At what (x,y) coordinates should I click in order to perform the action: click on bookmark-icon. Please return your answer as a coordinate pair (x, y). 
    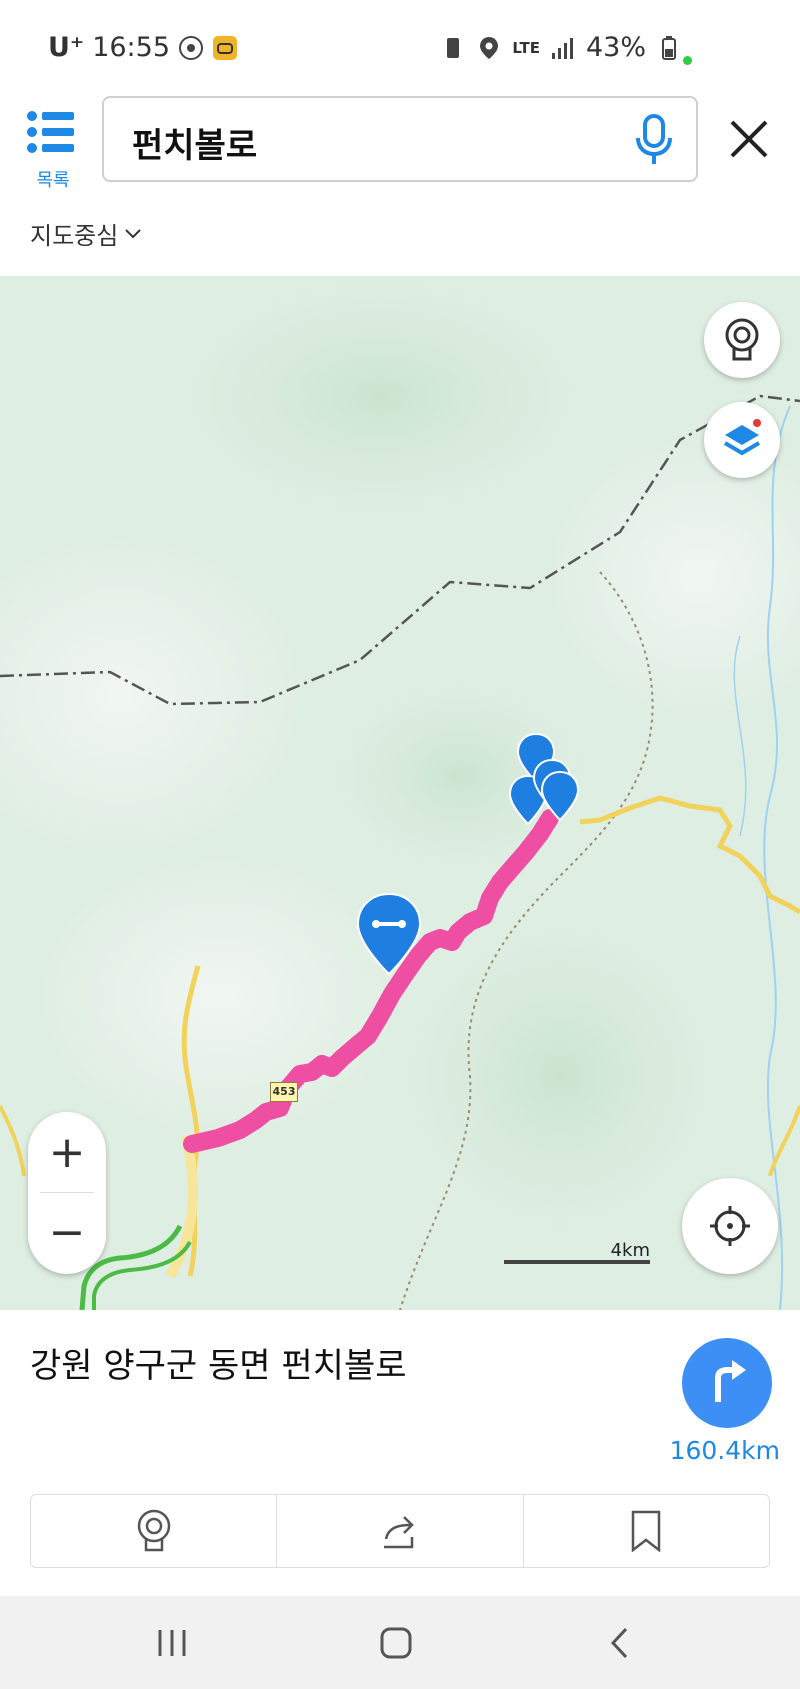
    Looking at the image, I should click on (646, 1531).